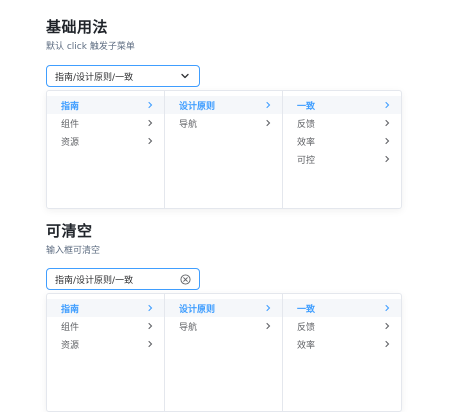  I want to click on cascader-input-basic: 指南/设计原则/一致, so click(123, 76).